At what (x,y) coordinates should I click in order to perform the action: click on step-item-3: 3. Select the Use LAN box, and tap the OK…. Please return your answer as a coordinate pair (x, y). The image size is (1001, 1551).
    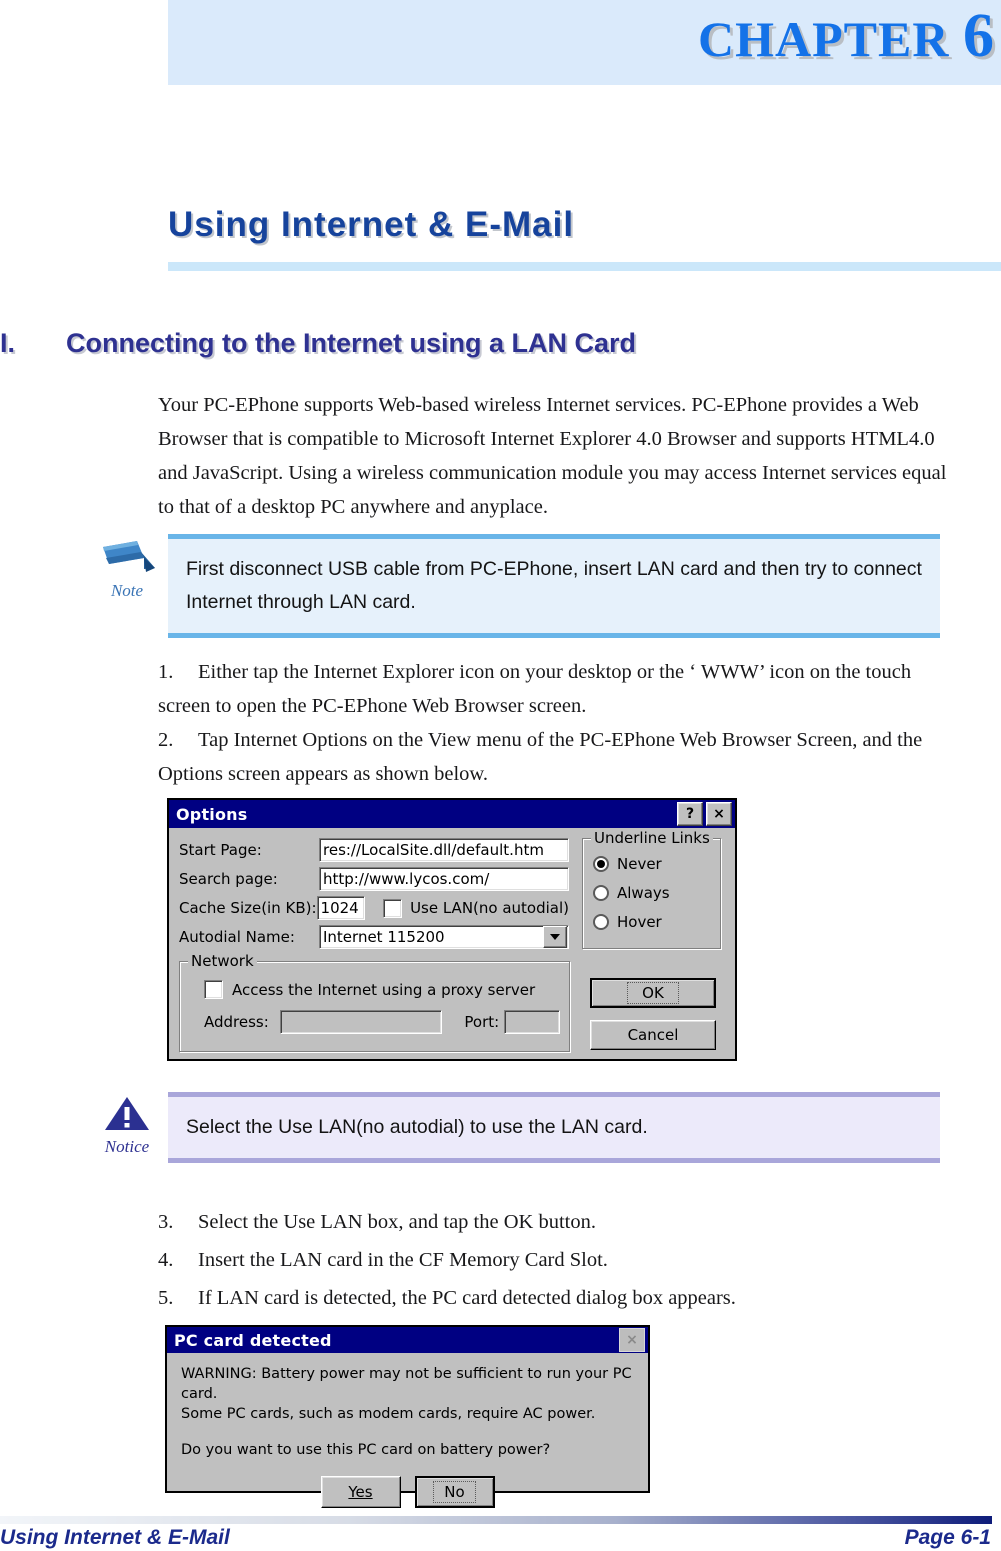
    Looking at the image, I should click on (555, 1222).